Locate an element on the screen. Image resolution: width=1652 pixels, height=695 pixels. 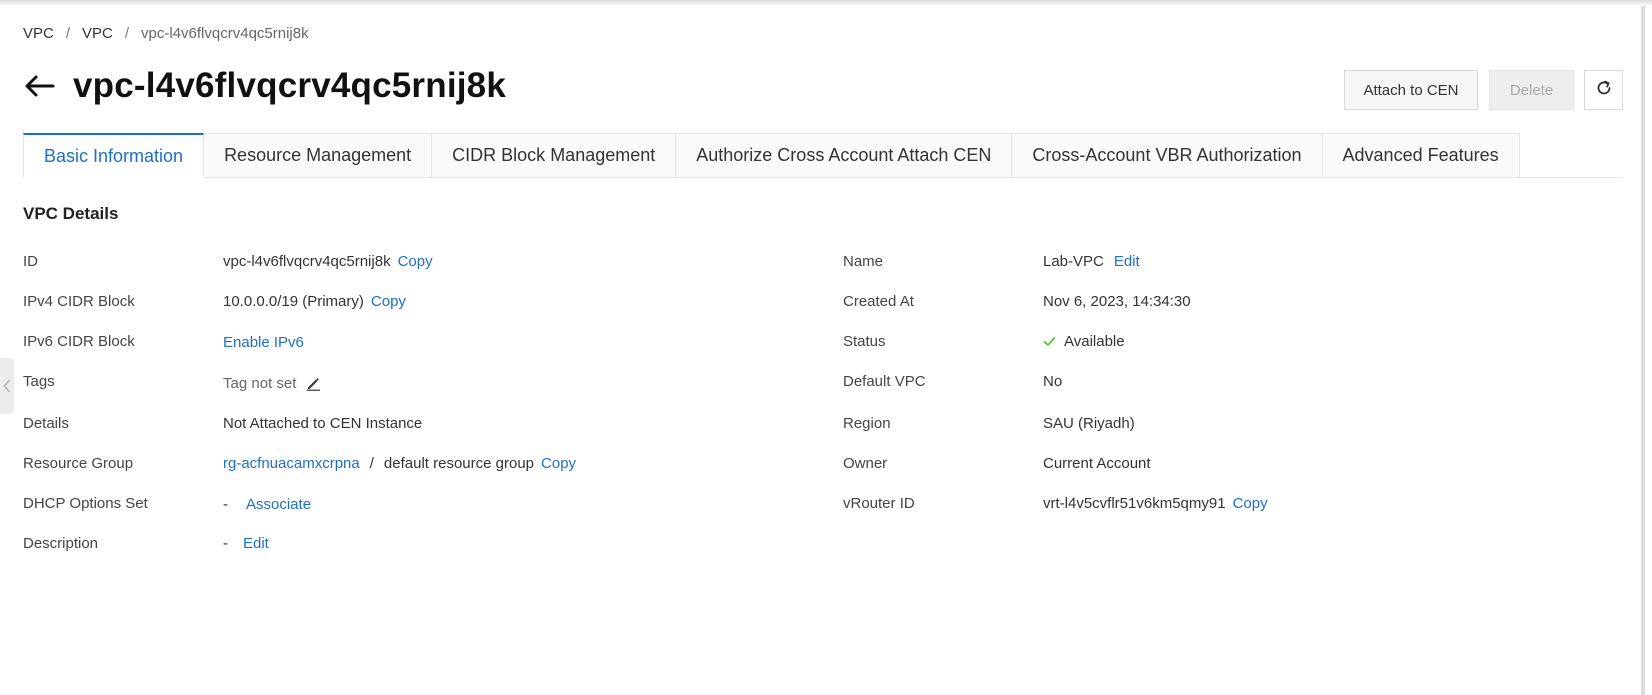
id-value-row: vpc-l4v6flvqcrv4qc5rnij8k Copy is located at coordinates (328, 261).